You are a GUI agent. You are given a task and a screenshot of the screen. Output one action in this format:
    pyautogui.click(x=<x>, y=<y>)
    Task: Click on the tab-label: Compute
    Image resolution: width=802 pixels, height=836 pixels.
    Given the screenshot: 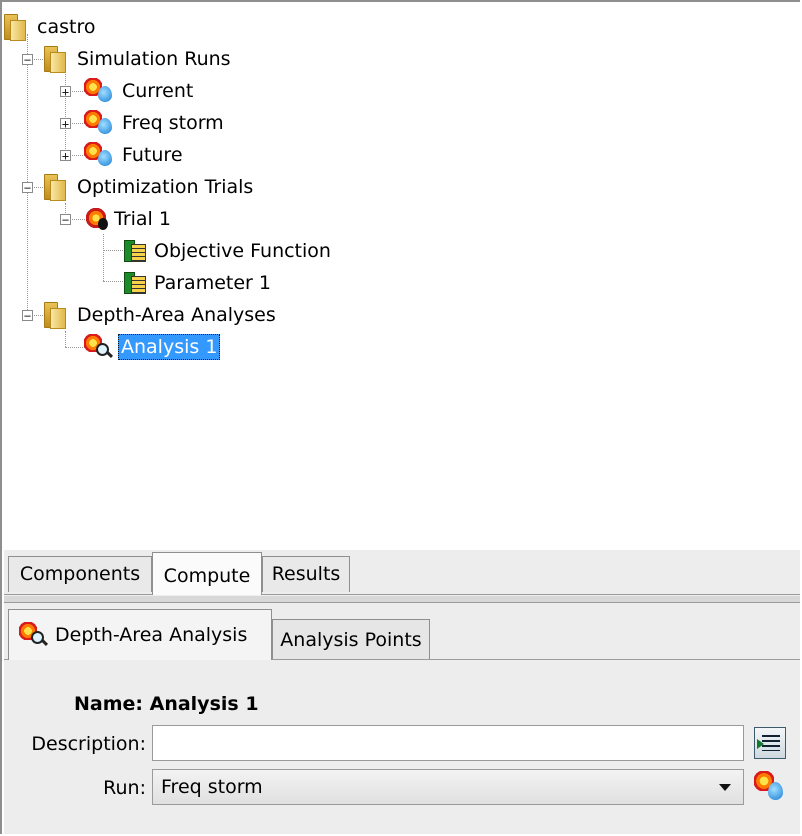 What is the action you would take?
    pyautogui.click(x=207, y=576)
    